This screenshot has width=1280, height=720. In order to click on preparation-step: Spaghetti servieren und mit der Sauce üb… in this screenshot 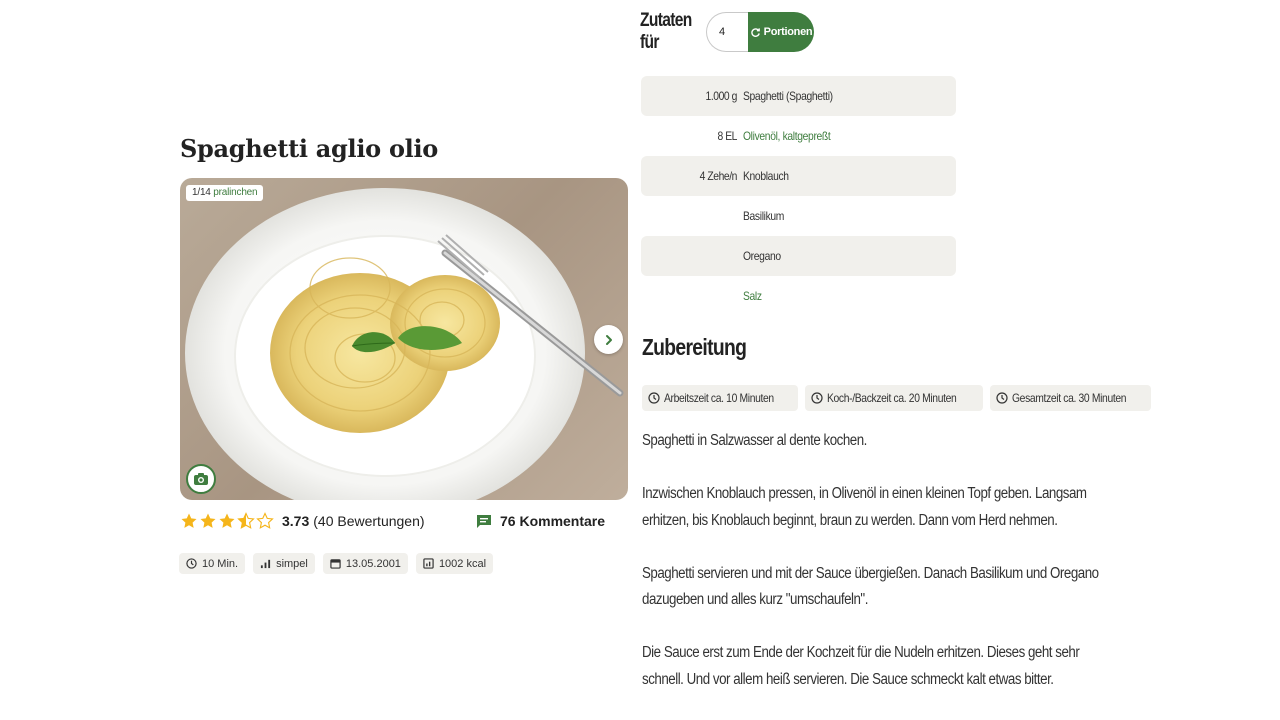, I will do `click(870, 586)`.